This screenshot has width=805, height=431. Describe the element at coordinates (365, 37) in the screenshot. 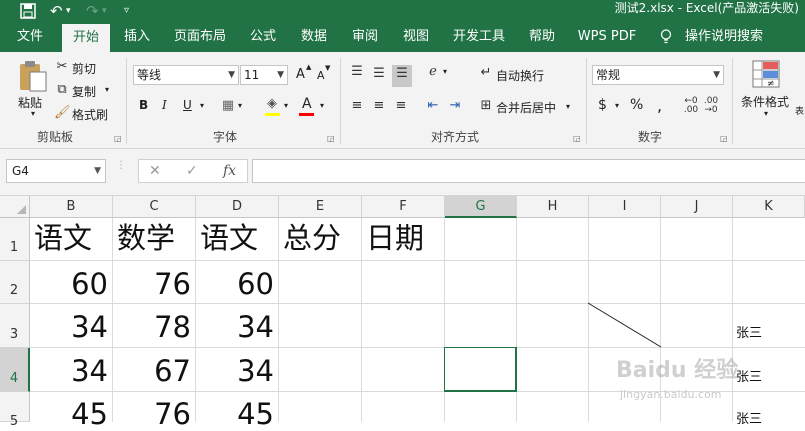

I see `tab-review: 审阅` at that location.